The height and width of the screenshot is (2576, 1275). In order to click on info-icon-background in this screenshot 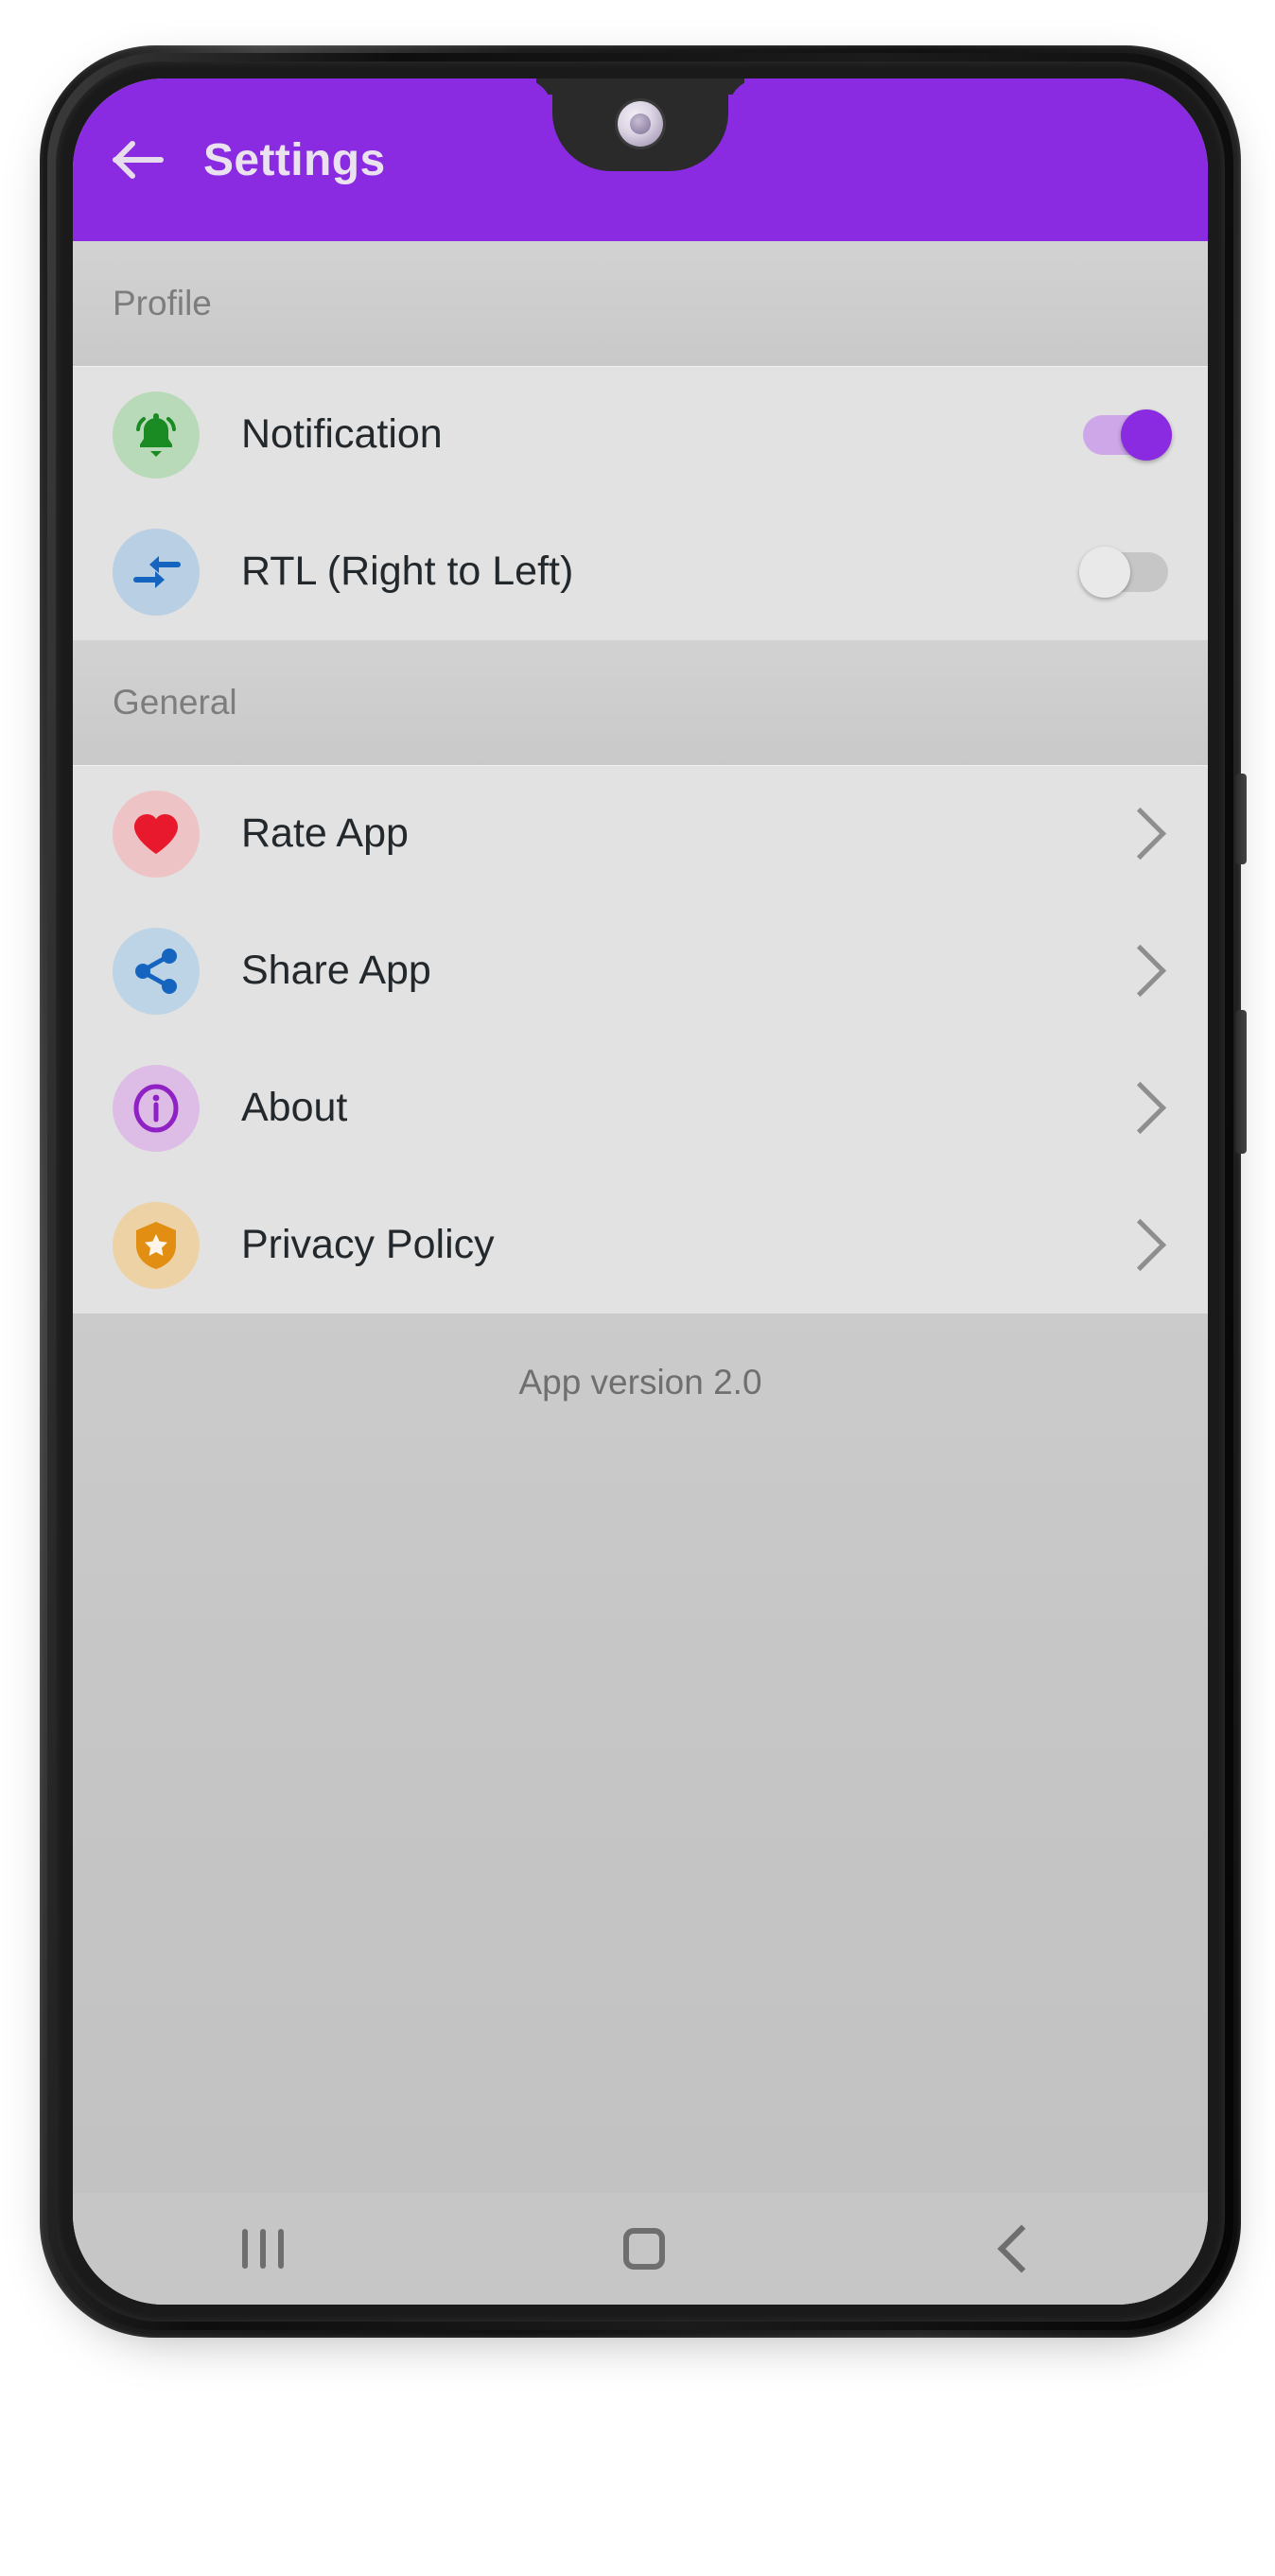, I will do `click(156, 1108)`.